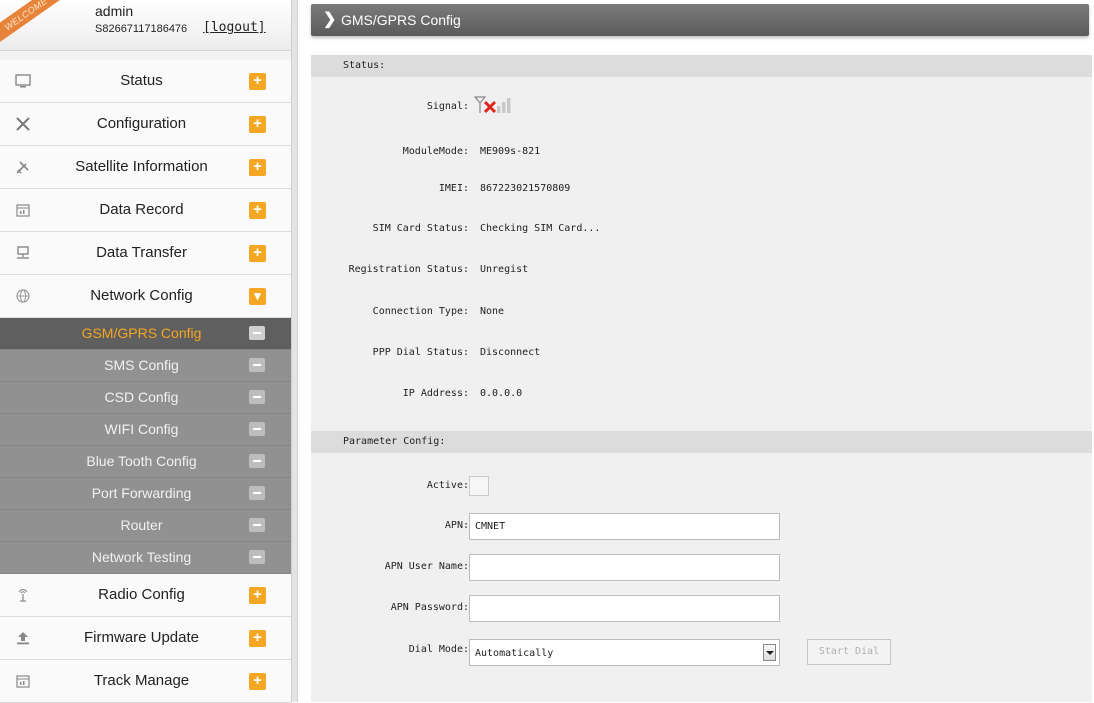 The image size is (1094, 703). I want to click on registration-status-value: Unregist, so click(504, 269).